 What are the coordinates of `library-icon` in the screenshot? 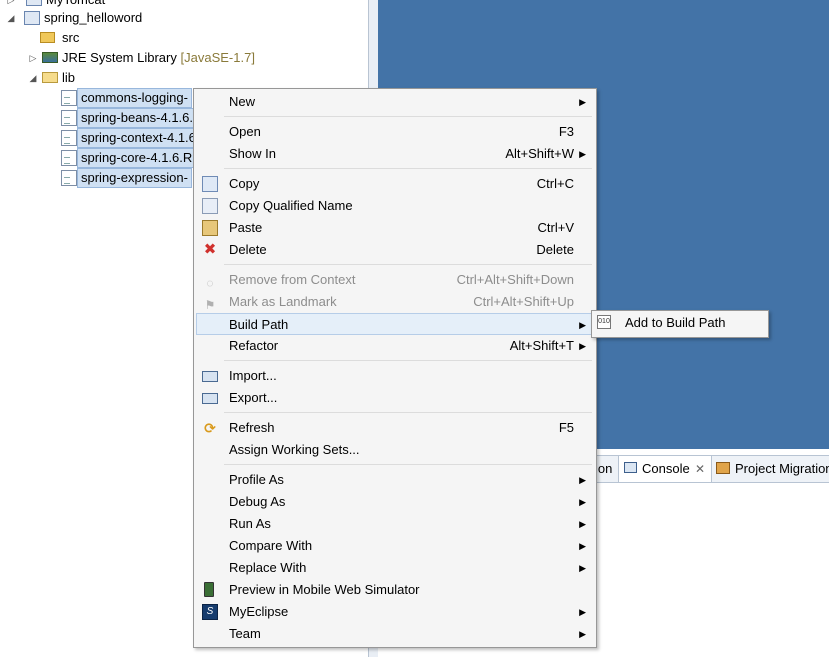 It's located at (50, 57).